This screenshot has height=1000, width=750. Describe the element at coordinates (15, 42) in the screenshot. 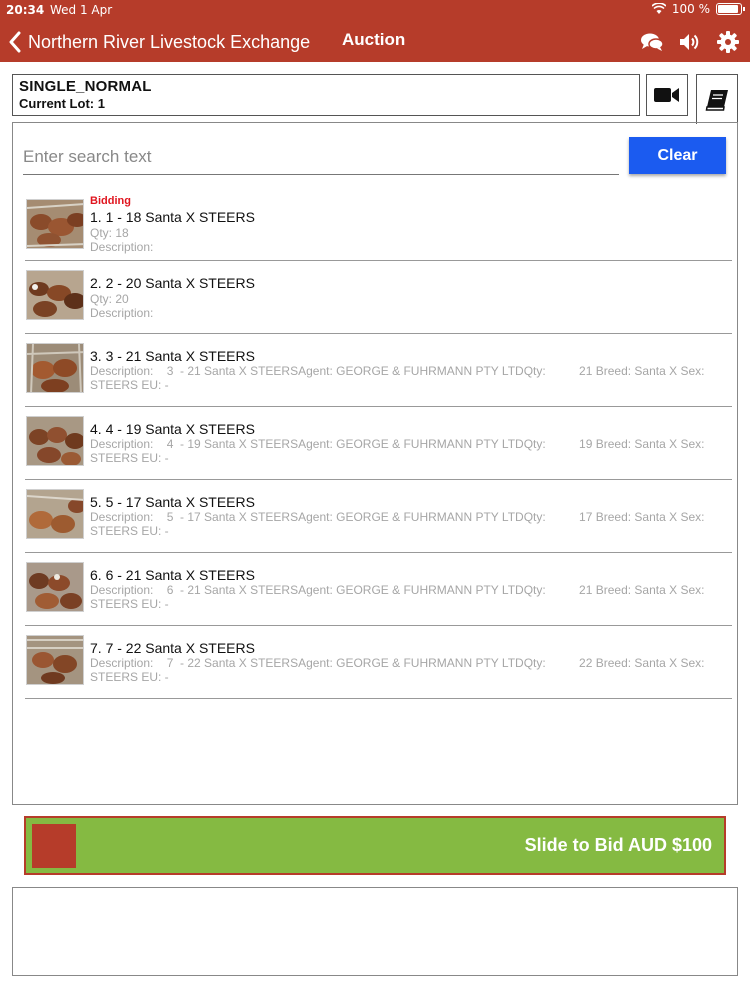

I see `chevron-left-icon` at that location.